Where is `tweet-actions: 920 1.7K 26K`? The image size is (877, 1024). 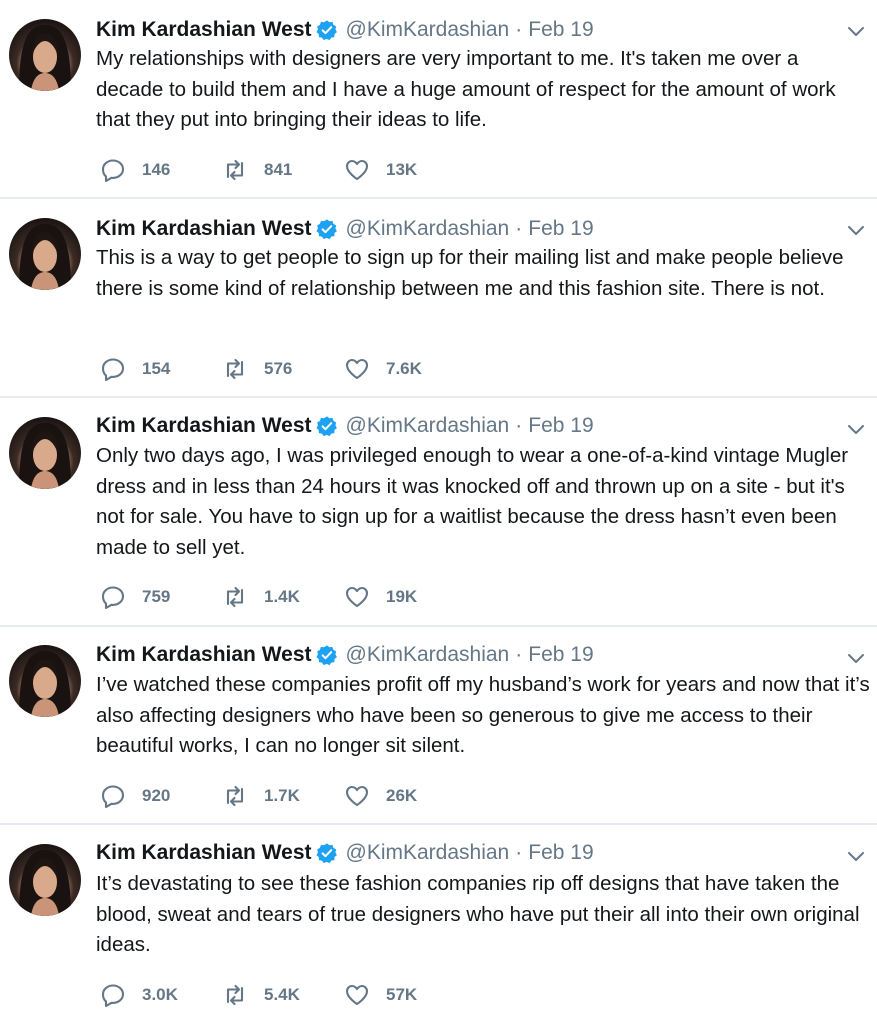
tweet-actions: 920 1.7K 26K is located at coordinates (283, 796).